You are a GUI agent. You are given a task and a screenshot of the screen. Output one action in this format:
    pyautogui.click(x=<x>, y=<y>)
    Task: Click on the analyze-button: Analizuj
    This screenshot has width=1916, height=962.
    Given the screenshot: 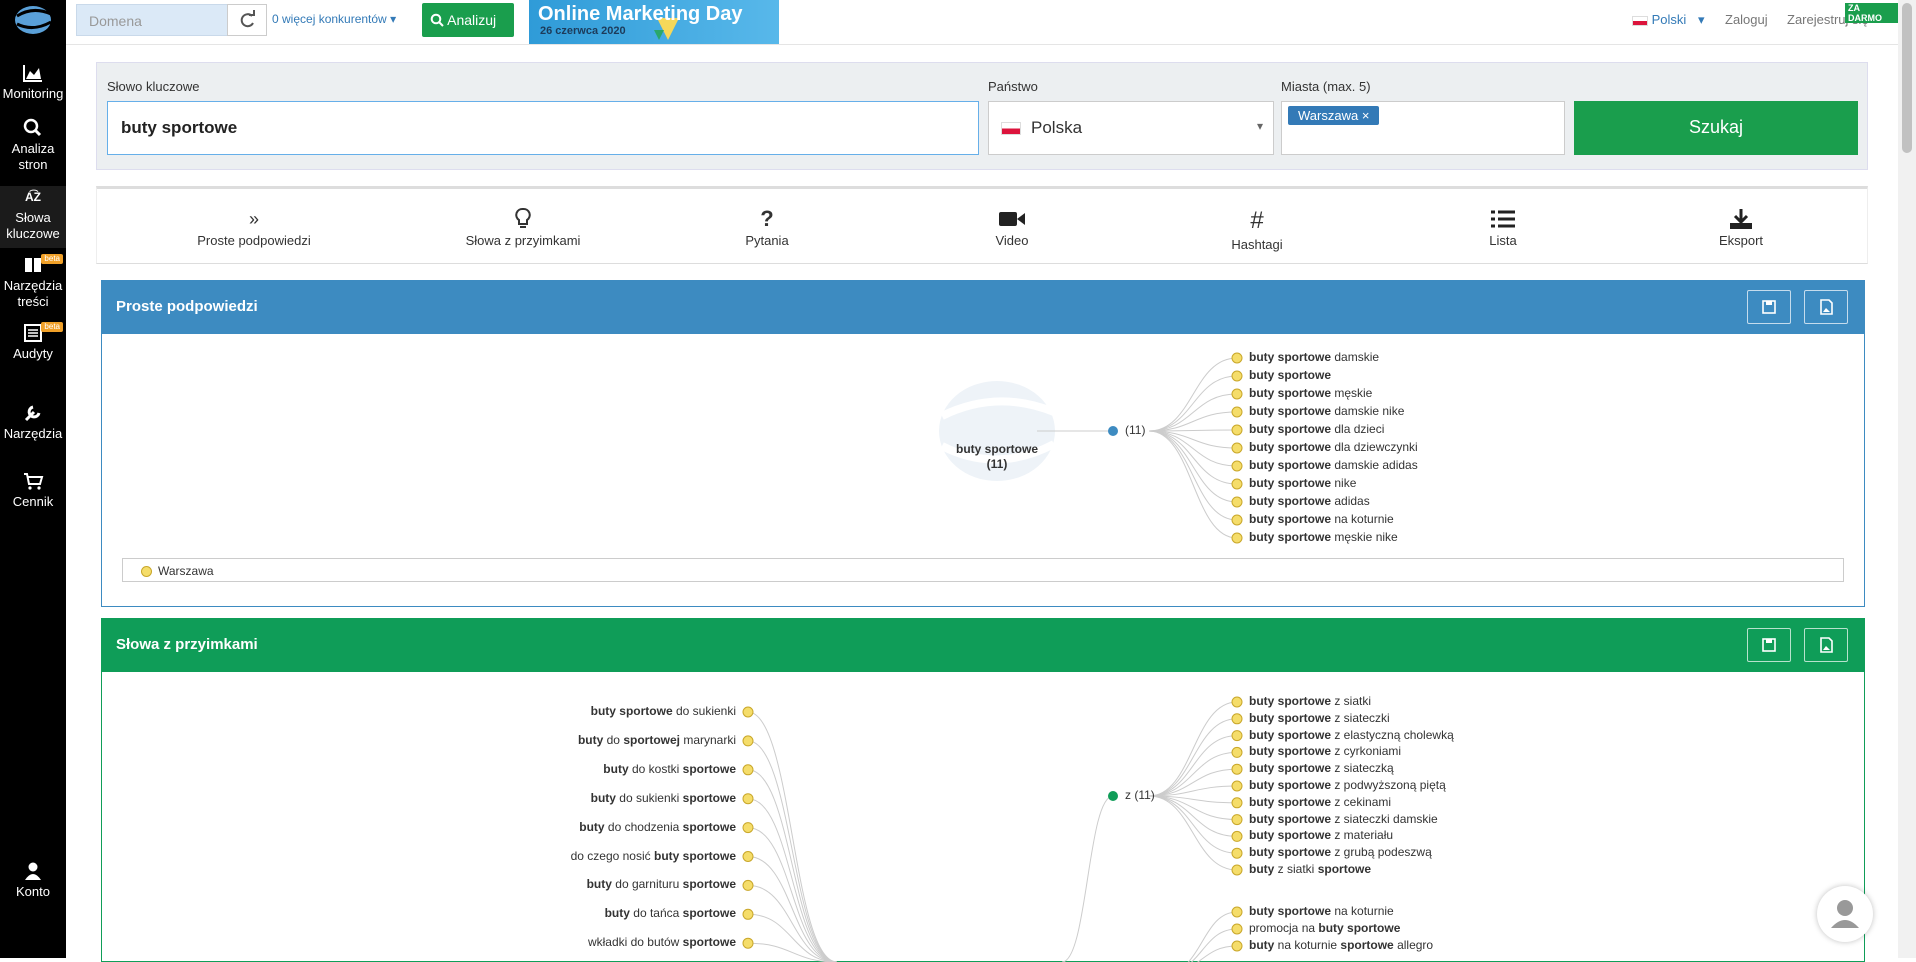 What is the action you would take?
    pyautogui.click(x=468, y=20)
    